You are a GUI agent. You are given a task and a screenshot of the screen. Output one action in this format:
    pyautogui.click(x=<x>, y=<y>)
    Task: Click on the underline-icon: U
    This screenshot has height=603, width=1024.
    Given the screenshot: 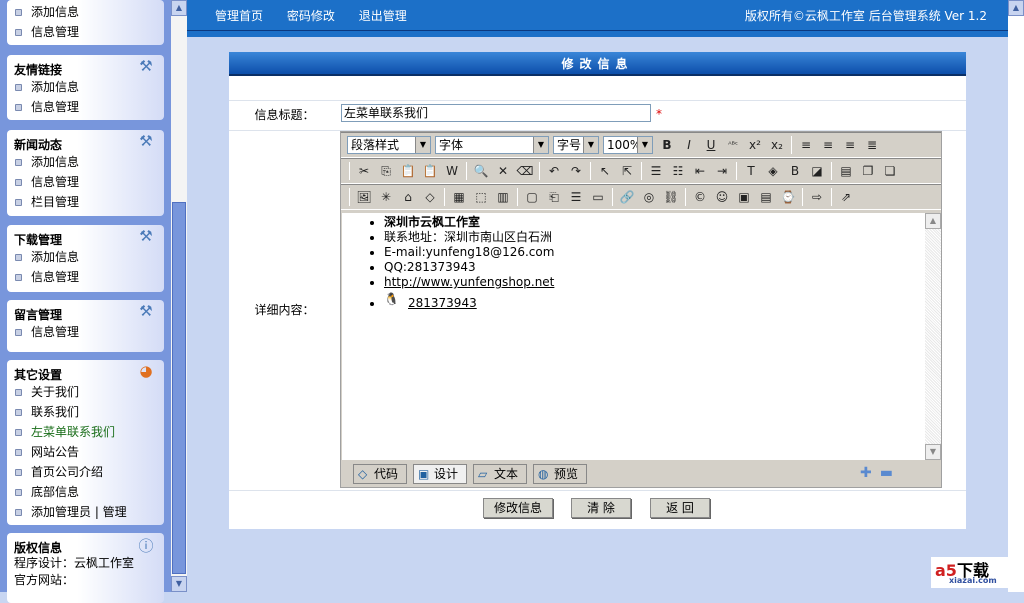 What is the action you would take?
    pyautogui.click(x=711, y=145)
    